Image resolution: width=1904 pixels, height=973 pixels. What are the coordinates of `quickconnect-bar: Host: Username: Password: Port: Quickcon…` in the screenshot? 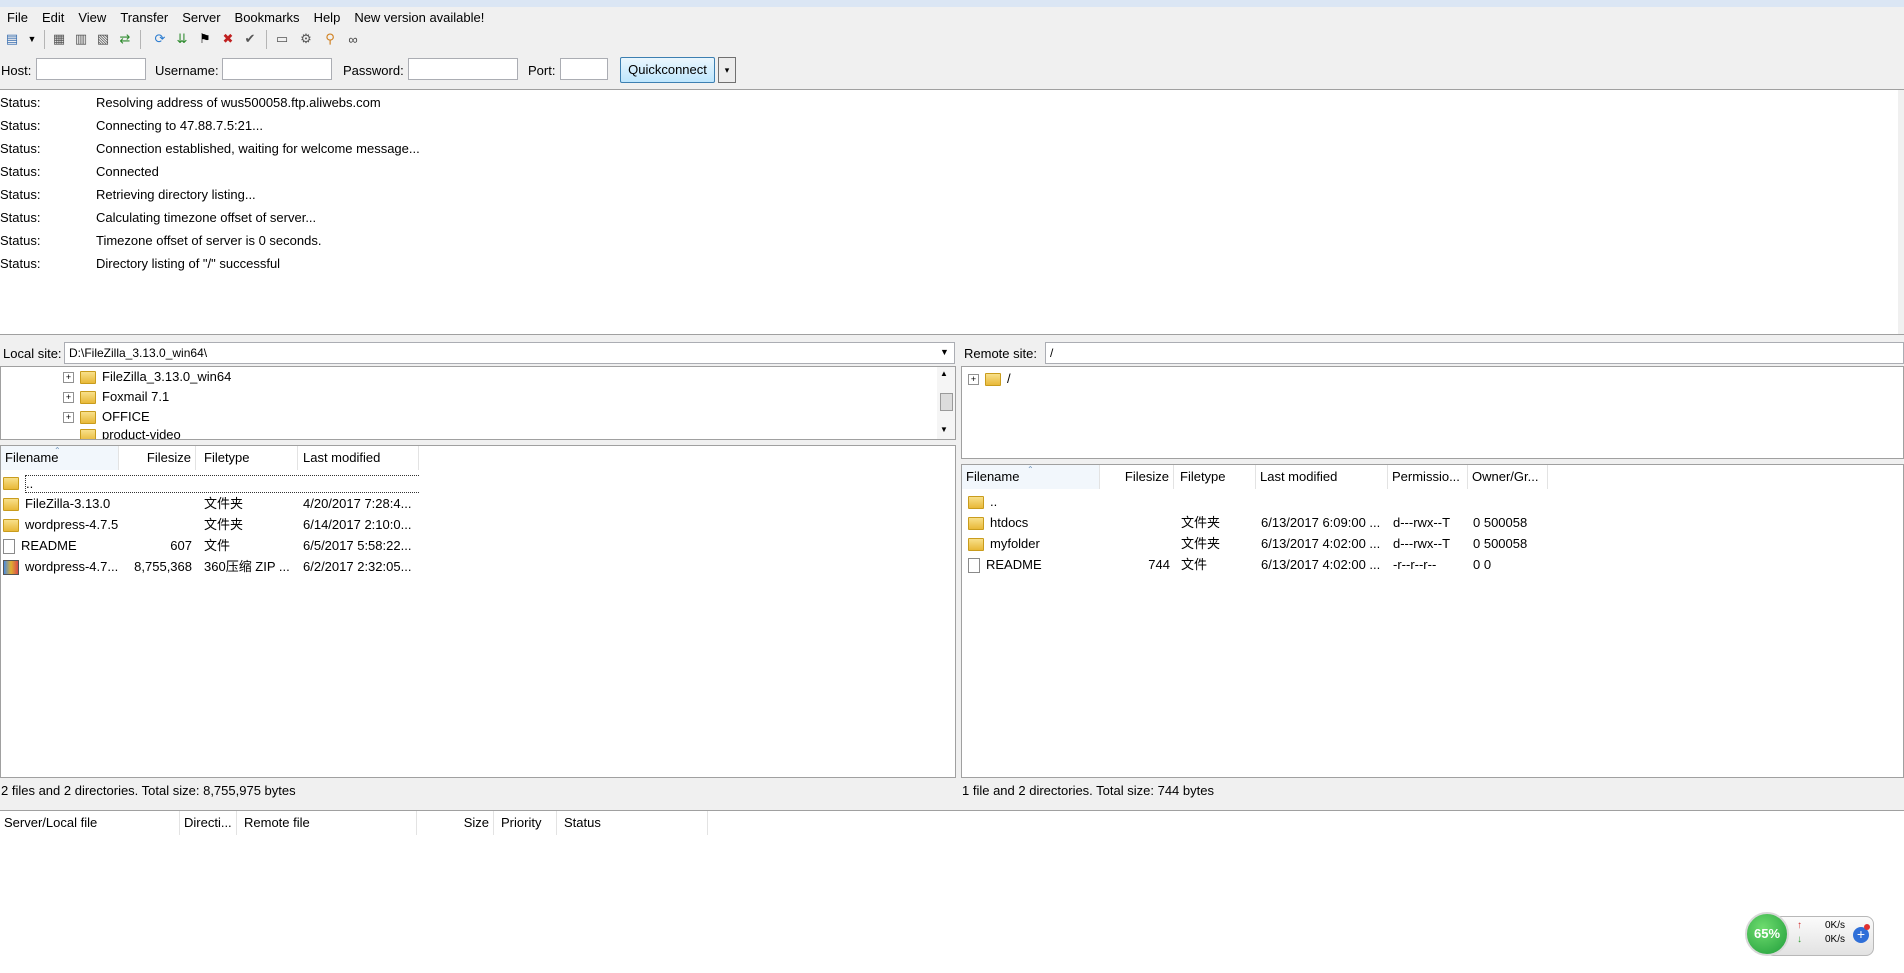 It's located at (952, 70).